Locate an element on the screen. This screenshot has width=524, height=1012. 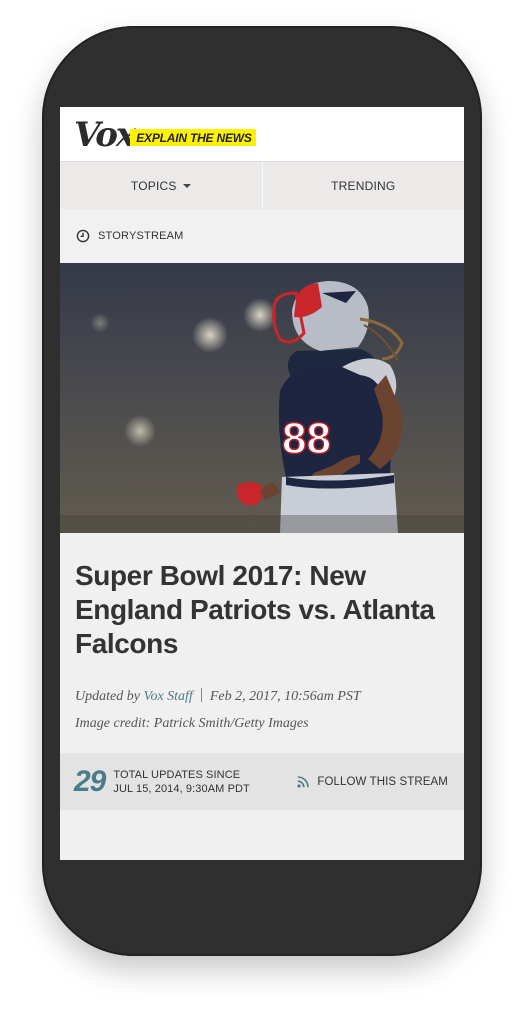
follow-stream-button: FOLLOW THIS STREAM is located at coordinates (372, 781).